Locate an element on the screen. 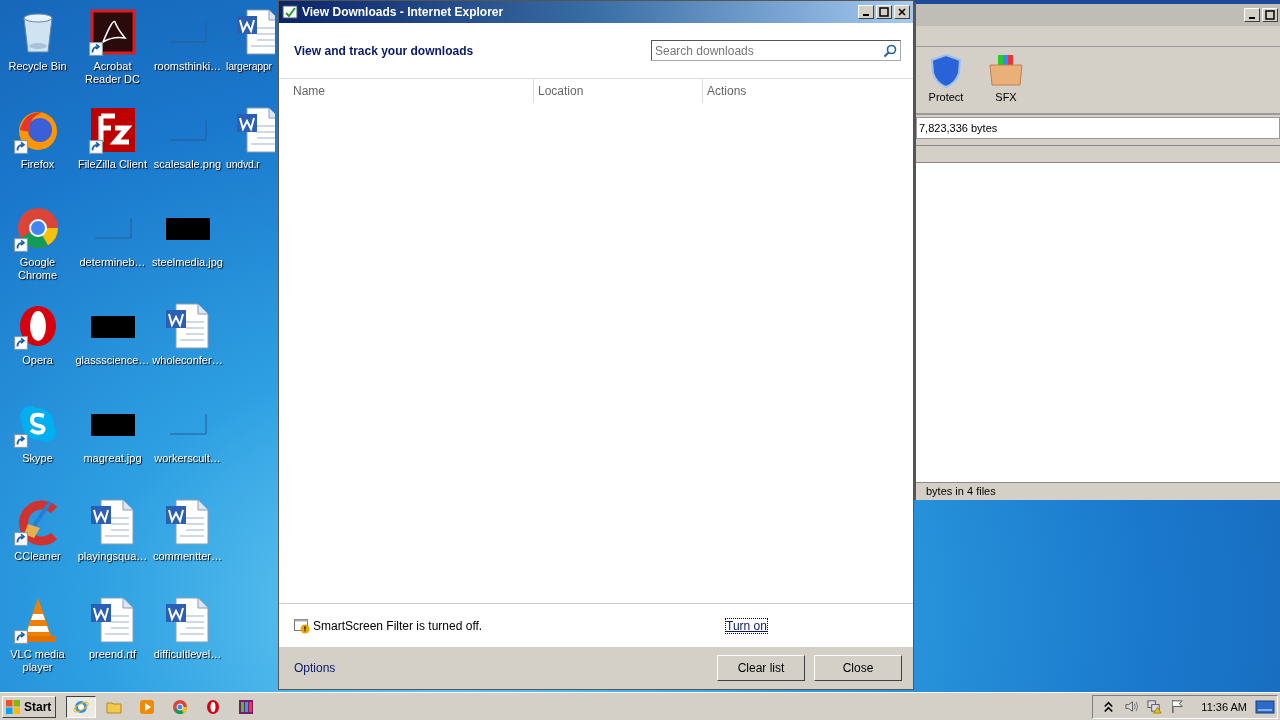 The height and width of the screenshot is (720, 1280). speaker-icon is located at coordinates (1132, 706).